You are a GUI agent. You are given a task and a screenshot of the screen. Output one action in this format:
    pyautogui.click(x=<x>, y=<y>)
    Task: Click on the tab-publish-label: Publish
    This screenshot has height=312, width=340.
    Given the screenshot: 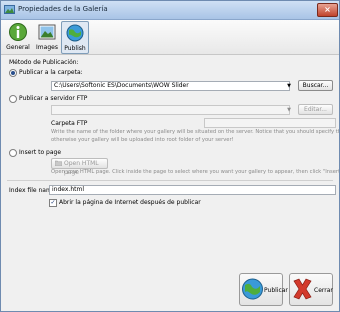 What is the action you would take?
    pyautogui.click(x=75, y=48)
    